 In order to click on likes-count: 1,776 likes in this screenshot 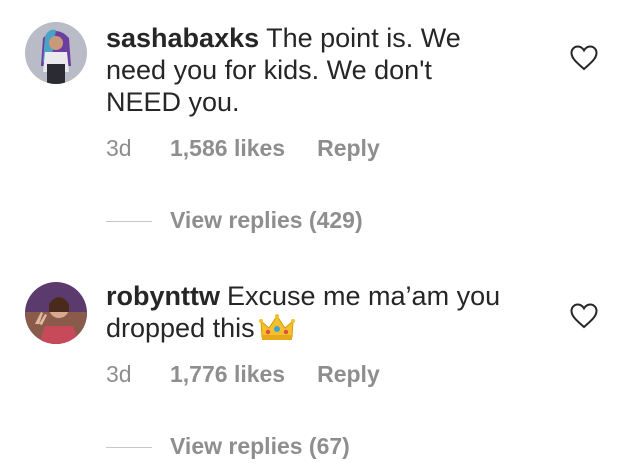, I will do `click(227, 374)`.